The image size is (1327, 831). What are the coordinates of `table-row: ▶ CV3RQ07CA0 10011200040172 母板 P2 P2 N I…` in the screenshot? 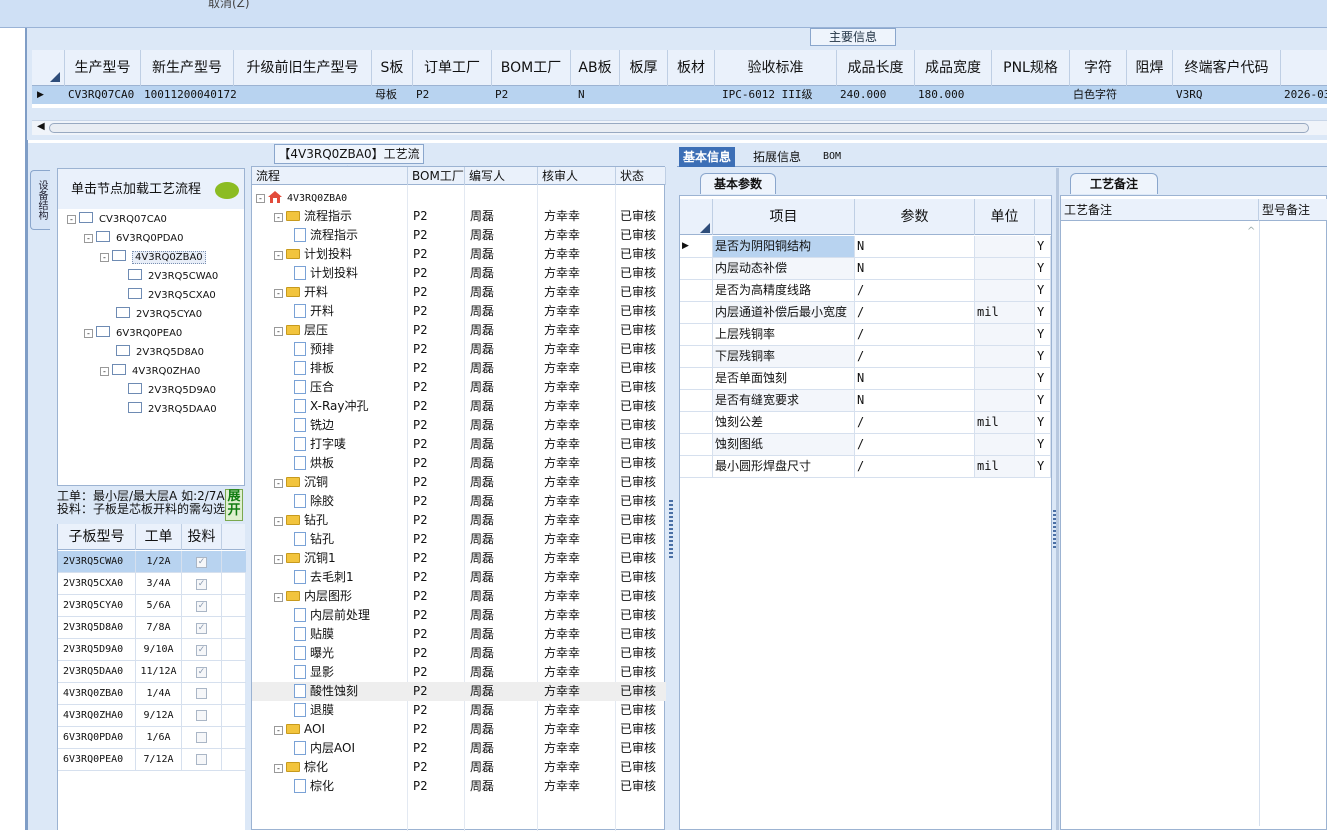 It's located at (679, 95).